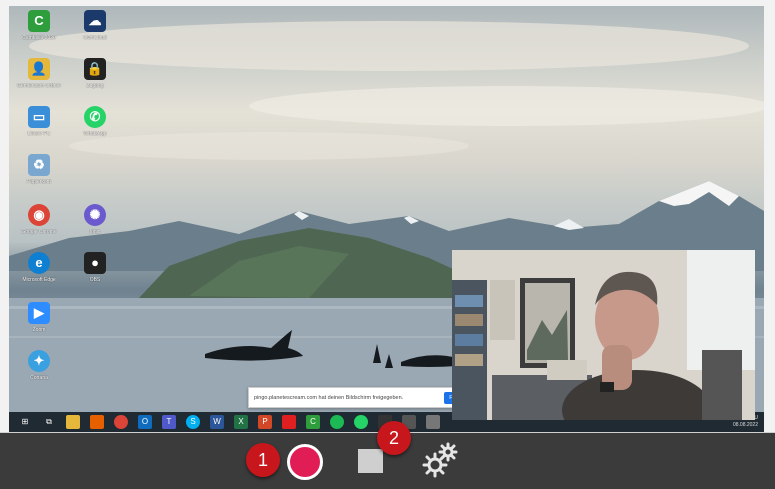 This screenshot has height=489, width=775. What do you see at coordinates (39, 86) in the screenshot?
I see `desktop-icon-label: Gemeinsam Ordner` at bounding box center [39, 86].